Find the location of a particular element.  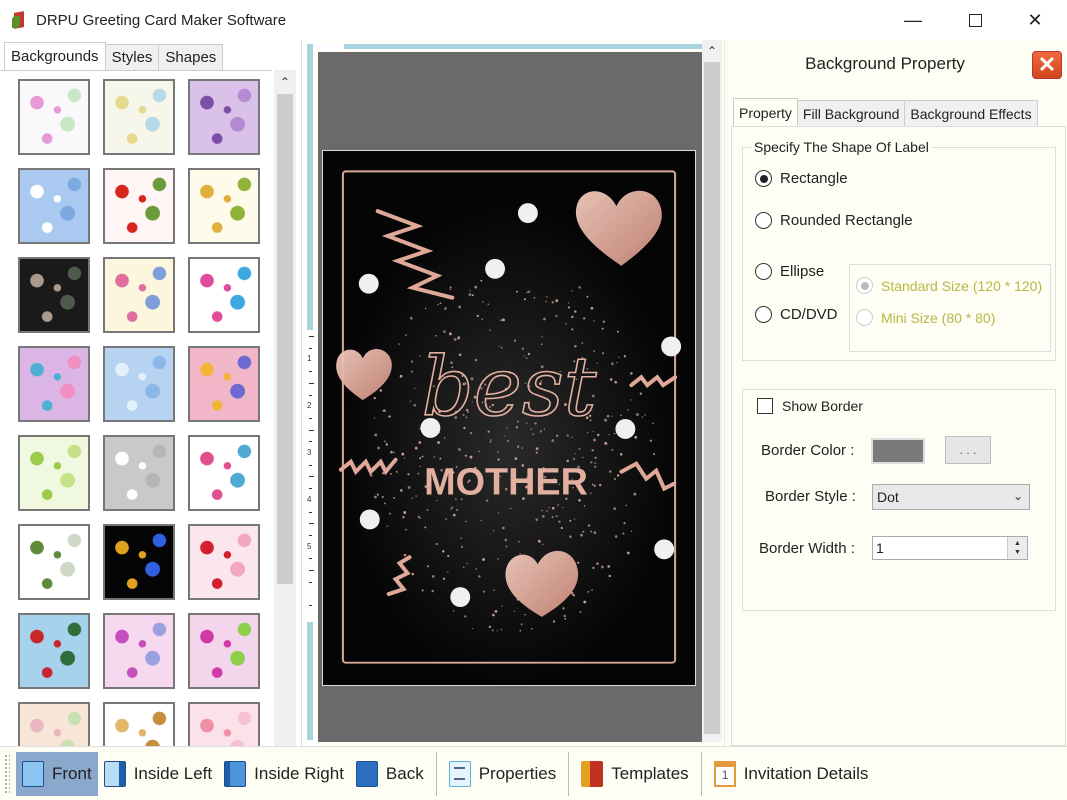

card-script-text: best is located at coordinates (509, 387).